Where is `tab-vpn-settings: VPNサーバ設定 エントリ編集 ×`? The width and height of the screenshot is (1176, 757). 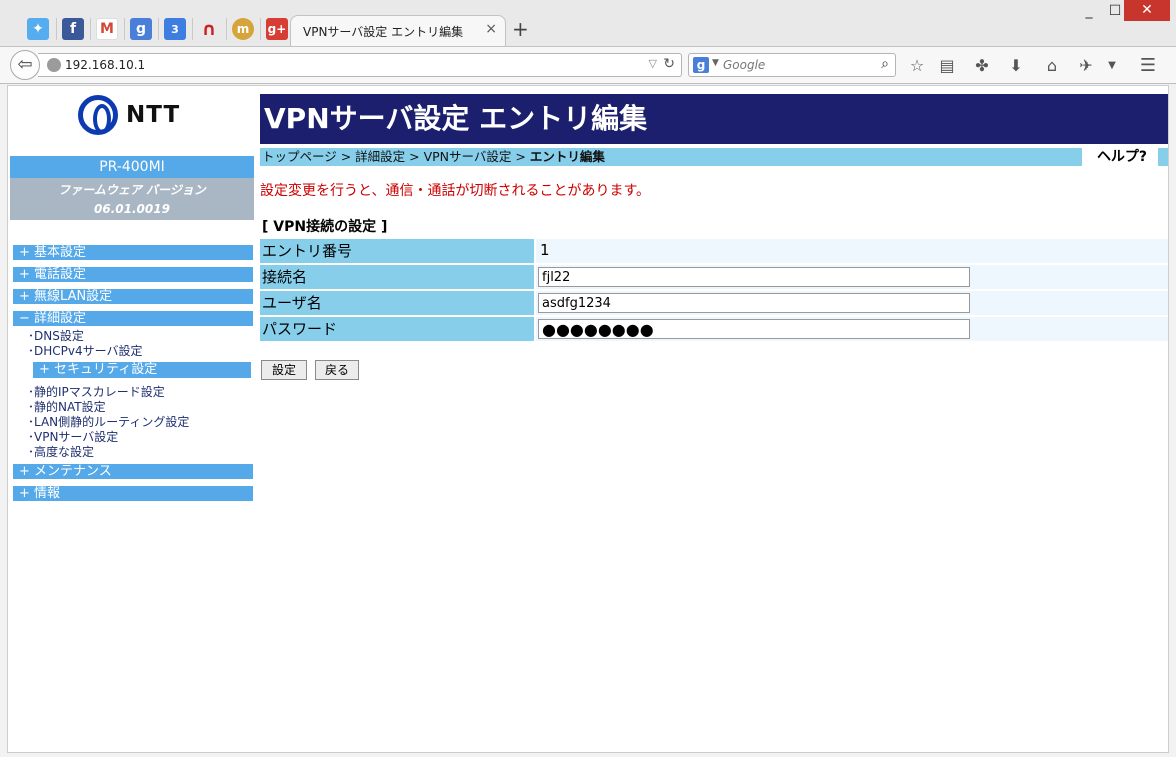
tab-vpn-settings: VPNサーバ設定 エントリ編集 × is located at coordinates (398, 30).